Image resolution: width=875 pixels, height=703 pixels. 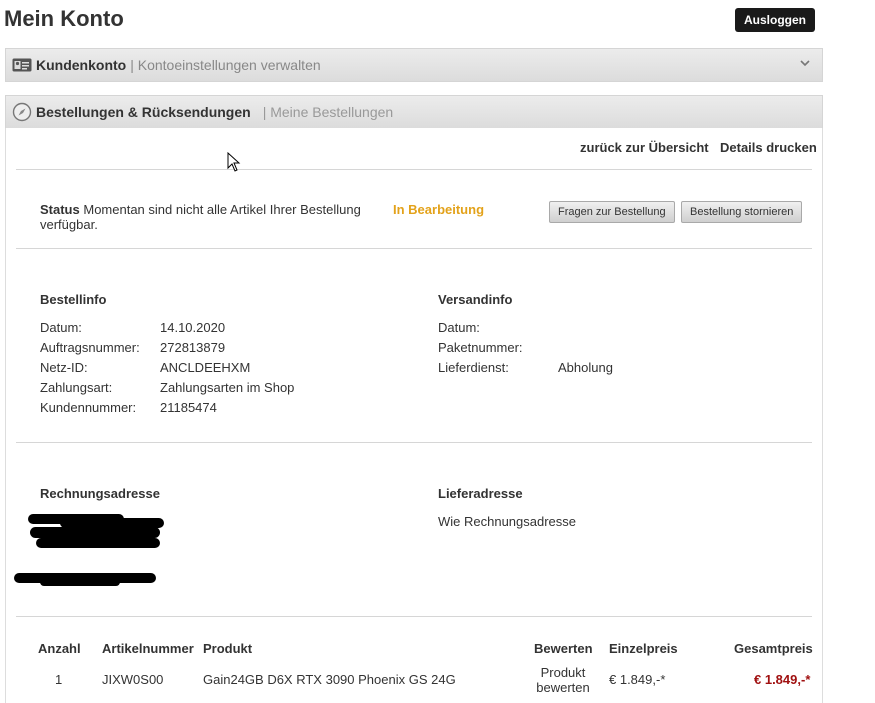 I want to click on order-info-key: Kundennummer:, so click(x=88, y=407).